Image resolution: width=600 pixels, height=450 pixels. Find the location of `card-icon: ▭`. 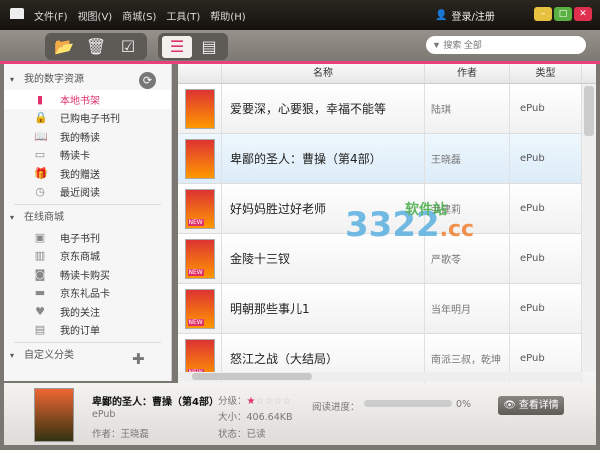

card-icon: ▭ is located at coordinates (40, 155).